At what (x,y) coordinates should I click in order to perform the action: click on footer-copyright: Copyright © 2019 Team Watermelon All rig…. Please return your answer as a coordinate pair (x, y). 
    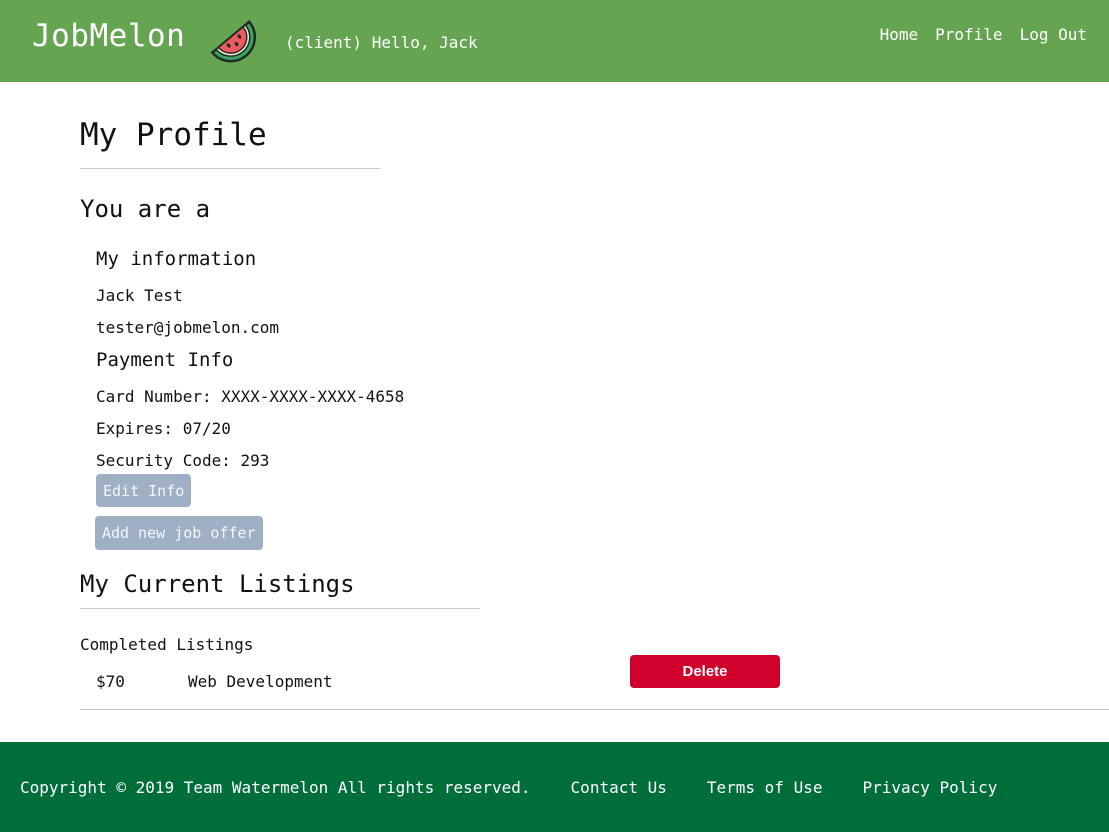
    Looking at the image, I should click on (275, 787).